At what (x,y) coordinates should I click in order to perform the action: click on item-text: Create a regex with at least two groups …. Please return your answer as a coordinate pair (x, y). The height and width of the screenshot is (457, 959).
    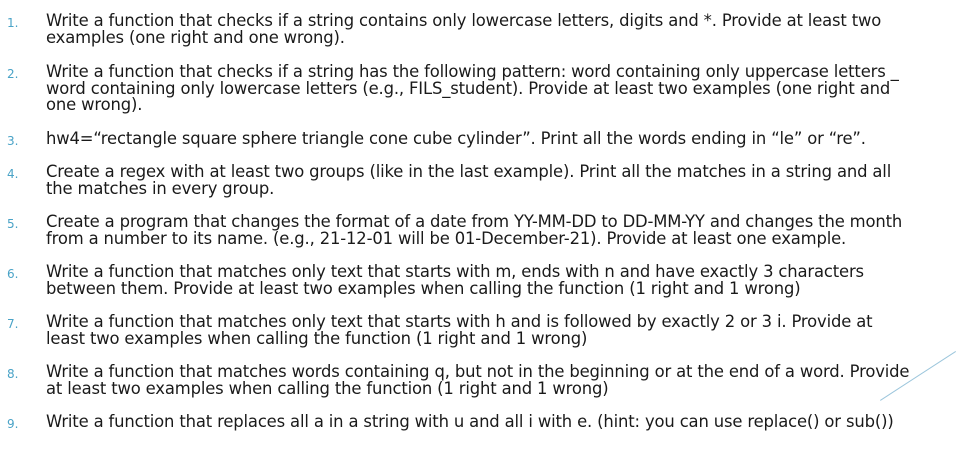
    Looking at the image, I should click on (469, 180).